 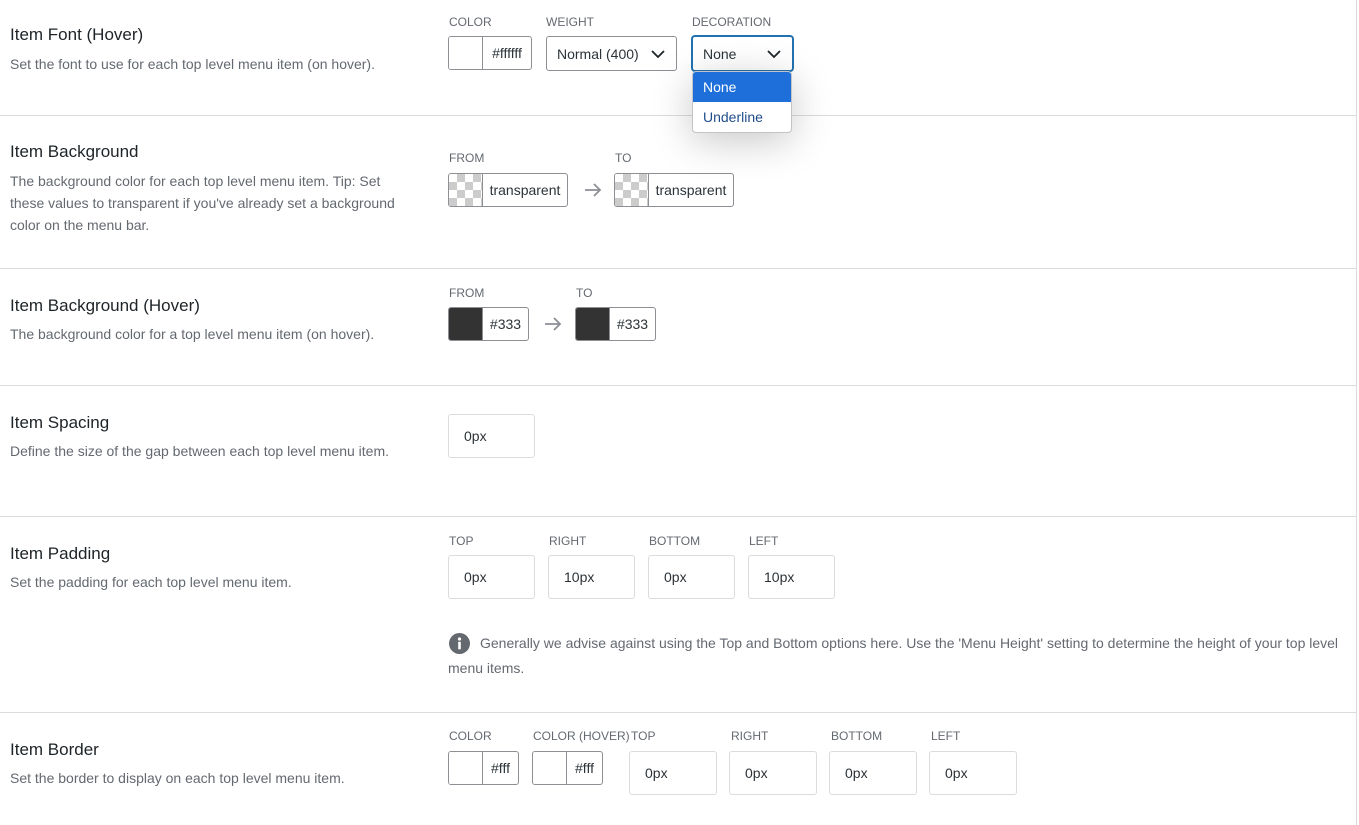 What do you see at coordinates (742, 87) in the screenshot?
I see `decoration-option-none: None` at bounding box center [742, 87].